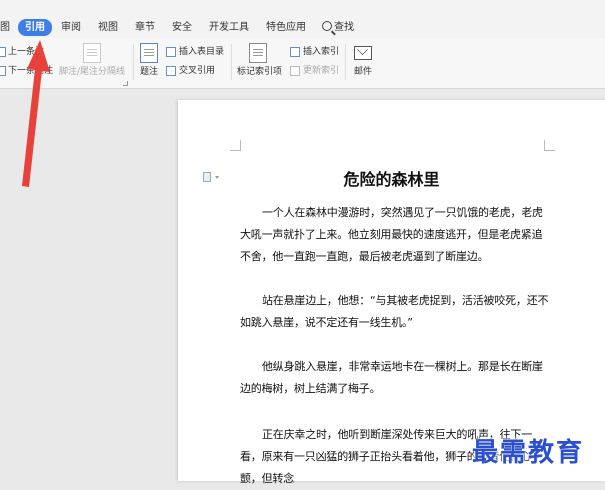 This screenshot has height=490, width=605. Describe the element at coordinates (295, 71) in the screenshot. I see `update-index-icon` at that location.